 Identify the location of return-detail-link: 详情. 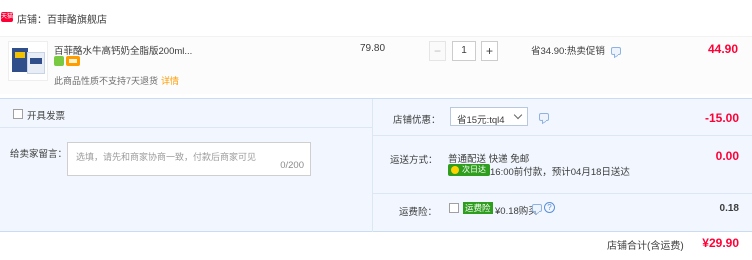
(170, 81).